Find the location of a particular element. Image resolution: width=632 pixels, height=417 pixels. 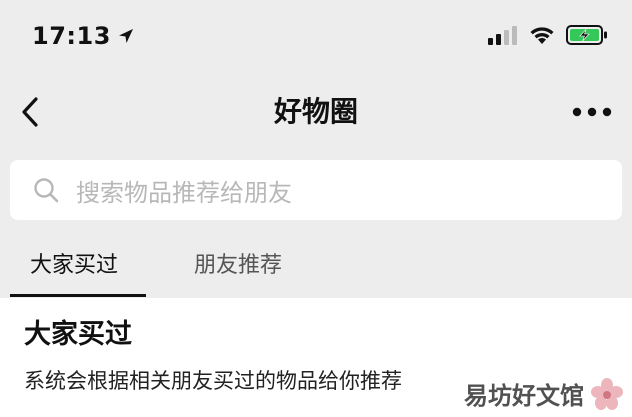

flower-logo-icon is located at coordinates (607, 393).